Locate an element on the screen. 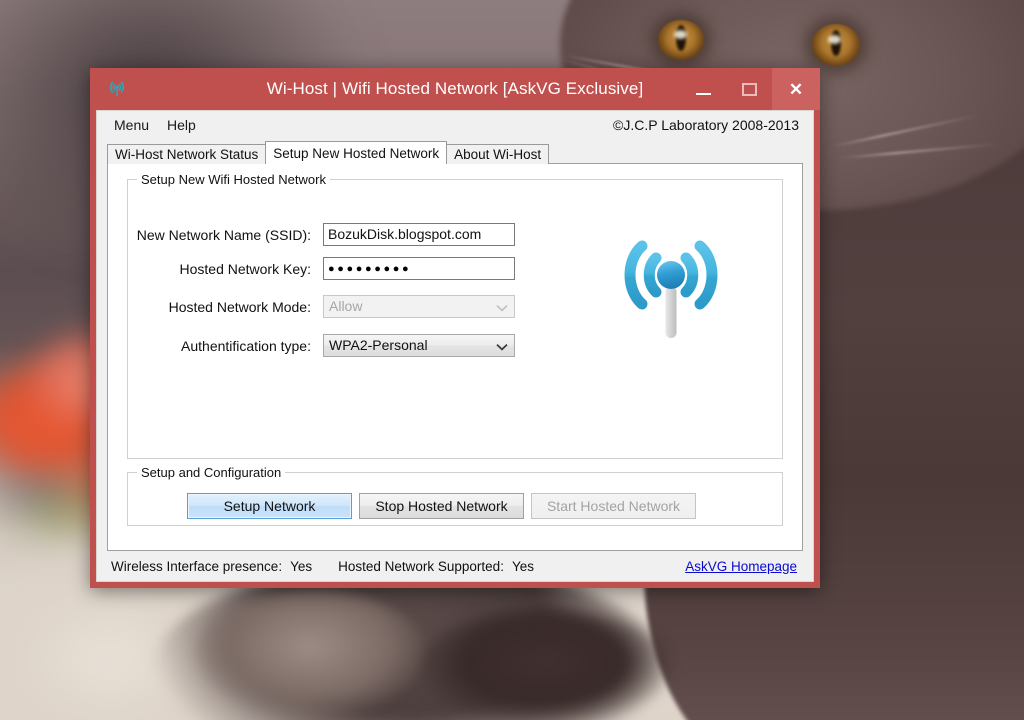  close-button: ✕ is located at coordinates (796, 89).